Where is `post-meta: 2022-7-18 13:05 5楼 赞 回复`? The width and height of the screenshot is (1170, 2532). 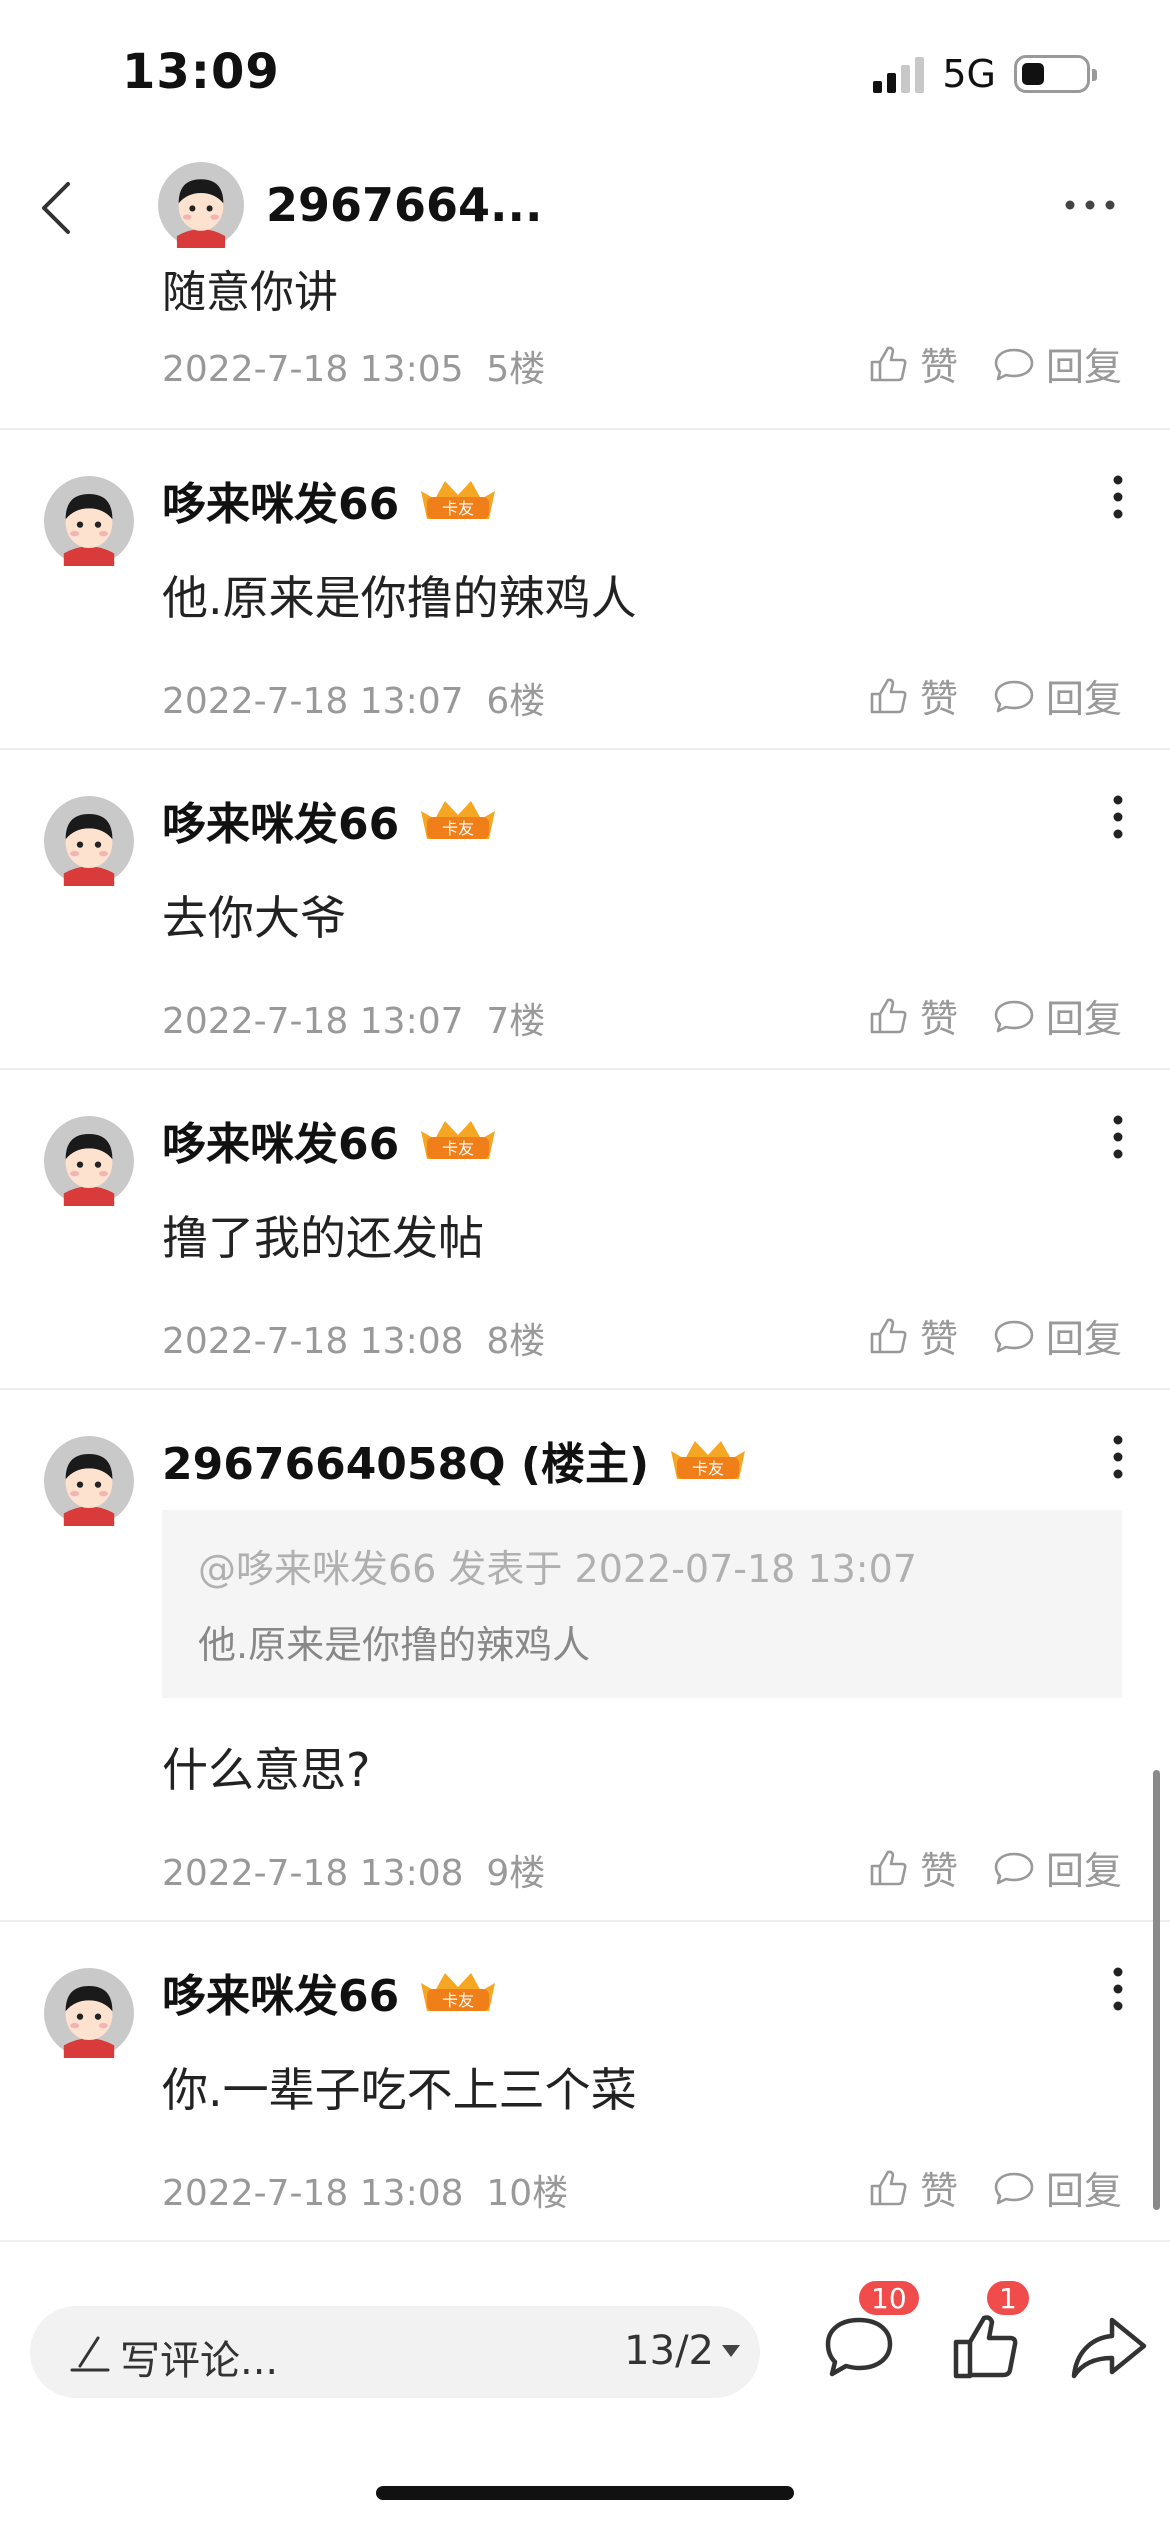 post-meta: 2022-7-18 13:05 5楼 赞 回复 is located at coordinates (642, 362).